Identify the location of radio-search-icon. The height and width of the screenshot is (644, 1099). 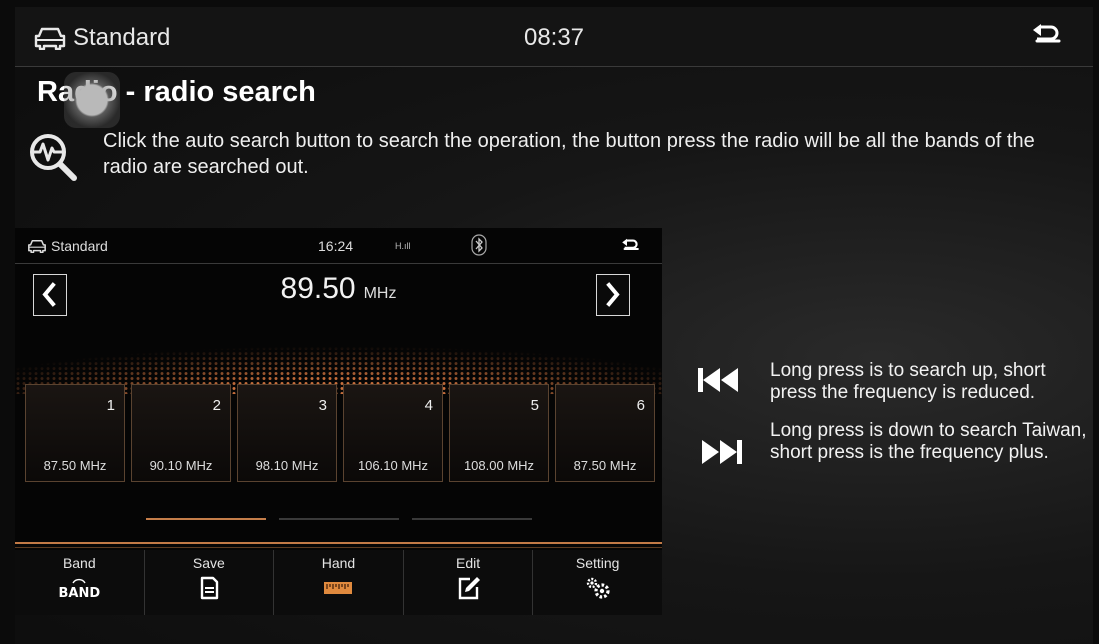
(53, 157).